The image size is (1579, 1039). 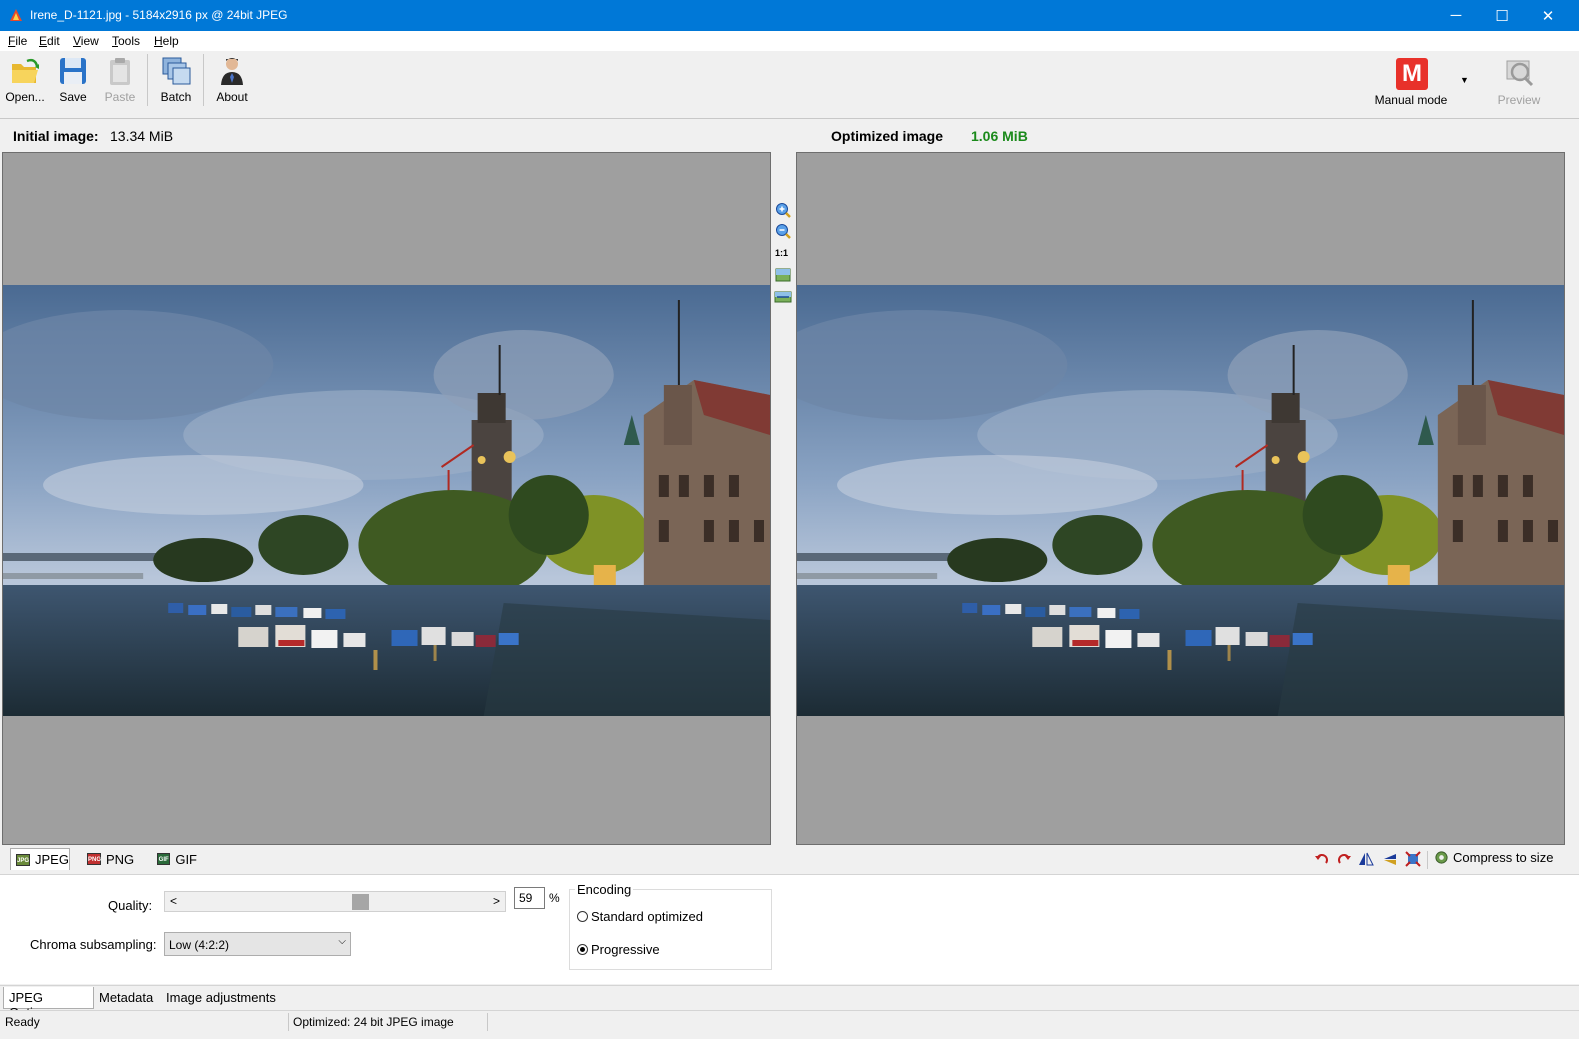 I want to click on person-icon, so click(x=232, y=71).